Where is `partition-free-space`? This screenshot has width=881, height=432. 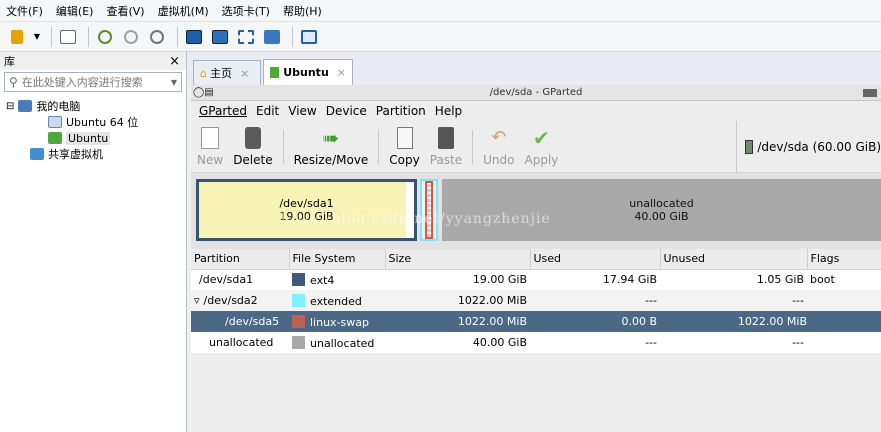 partition-free-space is located at coordinates (410, 210).